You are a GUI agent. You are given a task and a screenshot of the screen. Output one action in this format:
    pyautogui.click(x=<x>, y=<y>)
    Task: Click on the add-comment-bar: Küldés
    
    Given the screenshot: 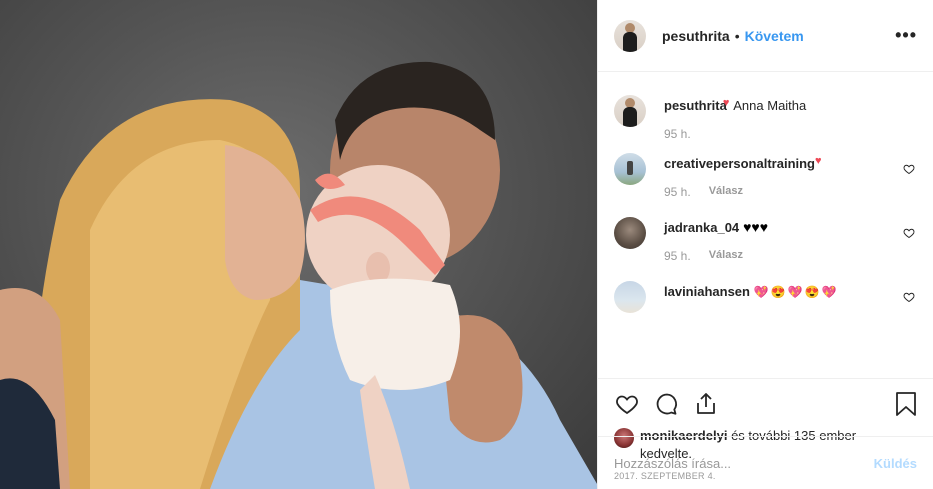 What is the action you would take?
    pyautogui.click(x=765, y=462)
    